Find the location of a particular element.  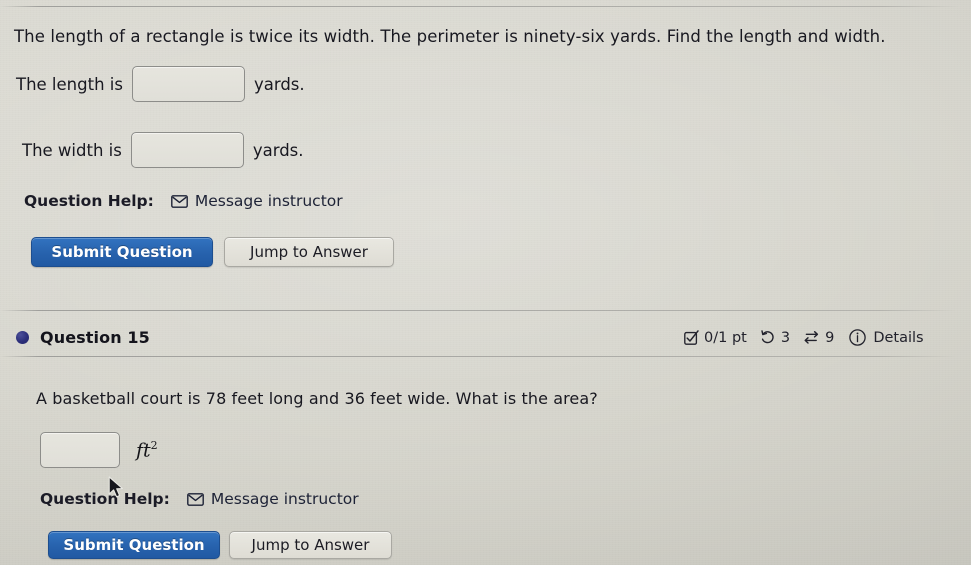

width-label-after: yards. is located at coordinates (278, 150).